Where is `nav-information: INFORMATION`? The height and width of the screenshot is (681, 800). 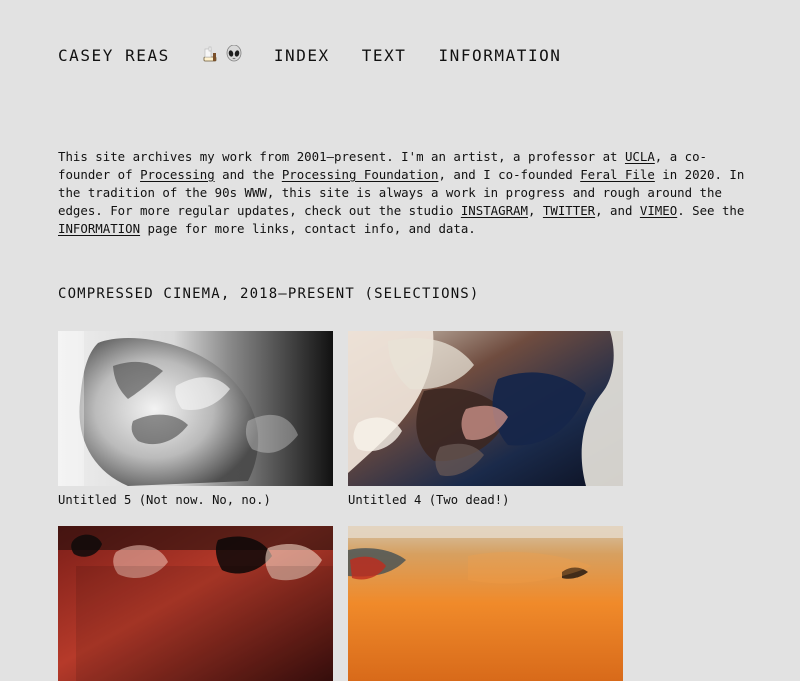 nav-information: INFORMATION is located at coordinates (499, 56).